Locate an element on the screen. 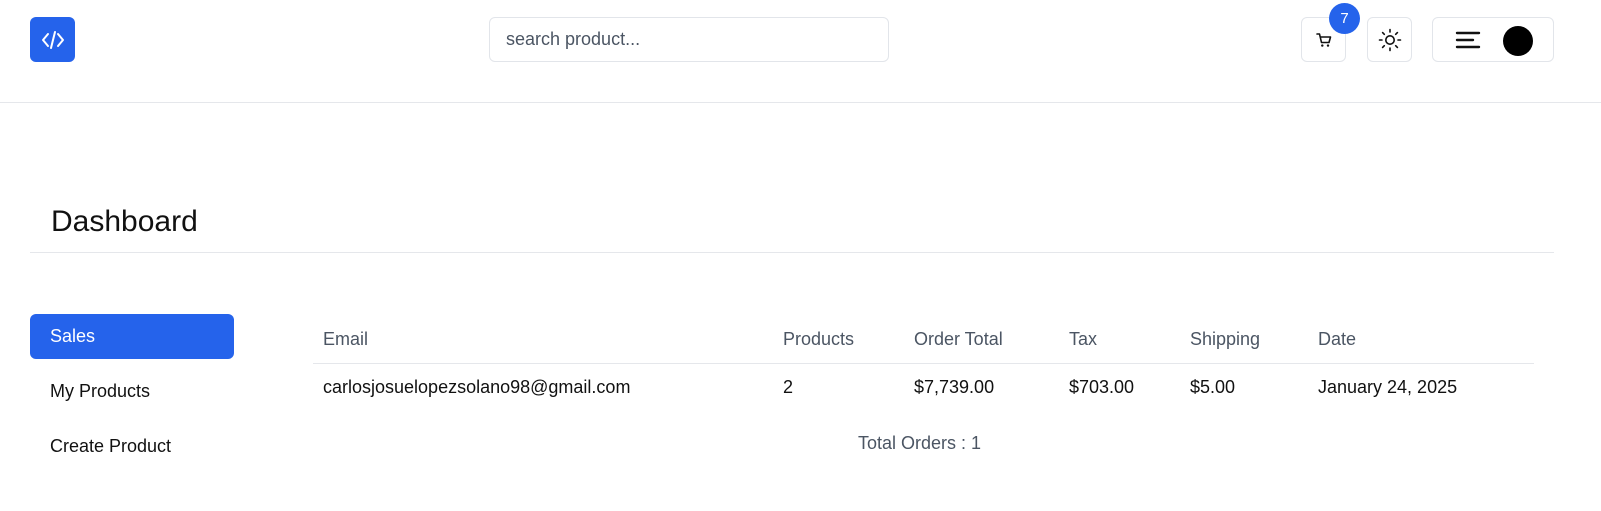 The image size is (1601, 511). cell-products: 2 is located at coordinates (788, 387).